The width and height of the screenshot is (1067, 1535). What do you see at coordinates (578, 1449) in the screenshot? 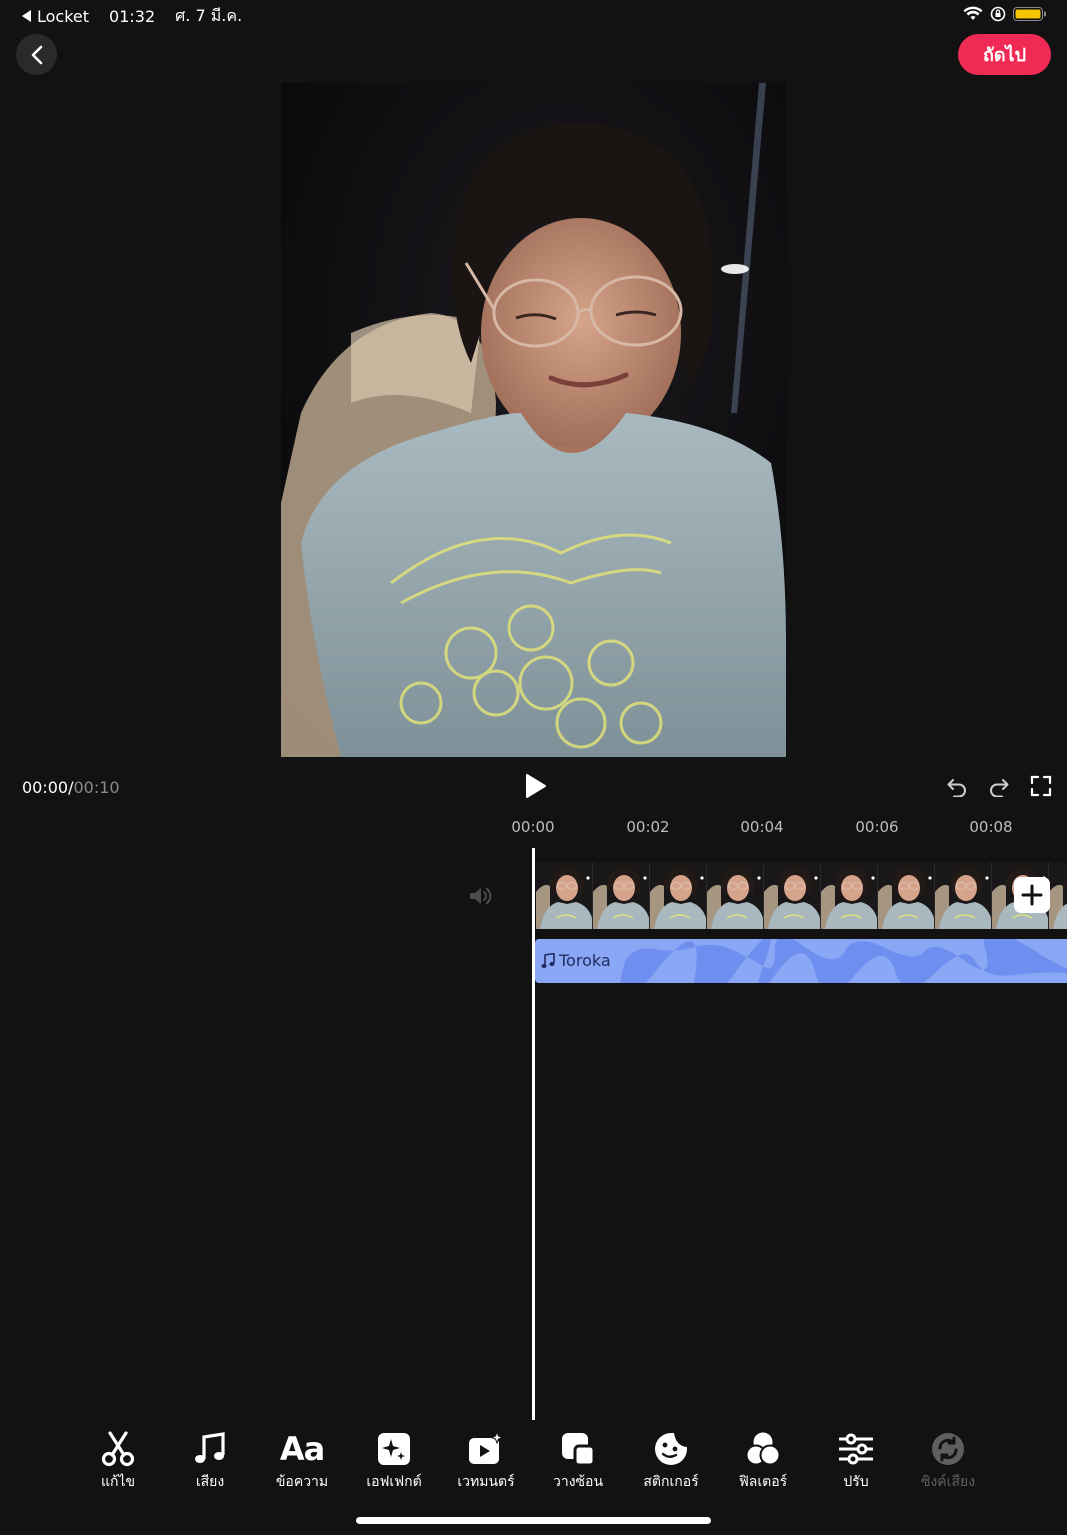
I see `overlay-icon` at bounding box center [578, 1449].